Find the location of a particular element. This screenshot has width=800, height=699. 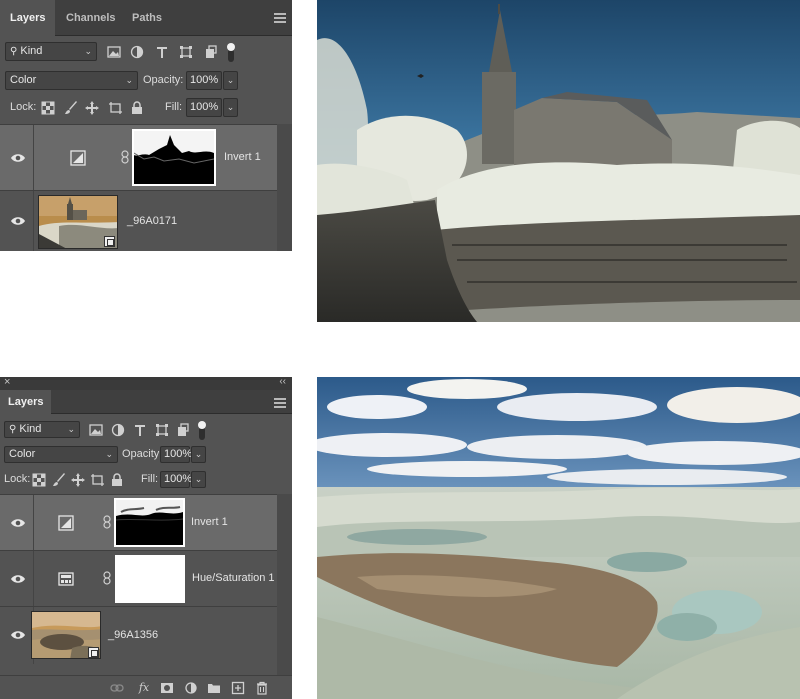

collapse-panel-button: ‹‹ is located at coordinates (282, 382).